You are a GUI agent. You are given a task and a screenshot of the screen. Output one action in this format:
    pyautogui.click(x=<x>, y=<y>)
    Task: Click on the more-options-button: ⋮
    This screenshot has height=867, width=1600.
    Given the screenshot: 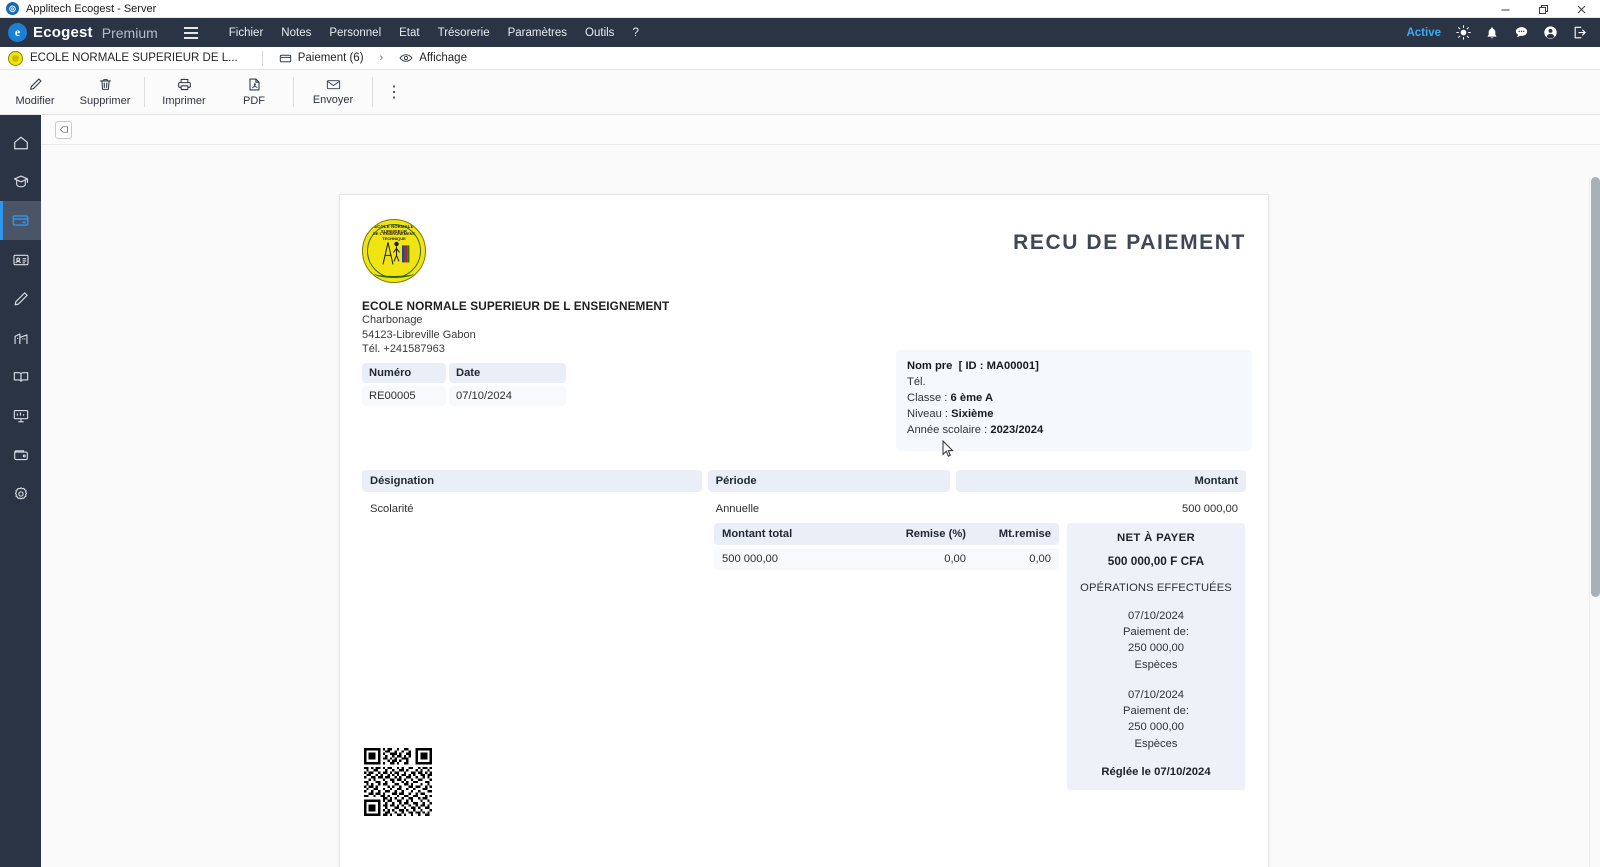 What is the action you would take?
    pyautogui.click(x=394, y=92)
    